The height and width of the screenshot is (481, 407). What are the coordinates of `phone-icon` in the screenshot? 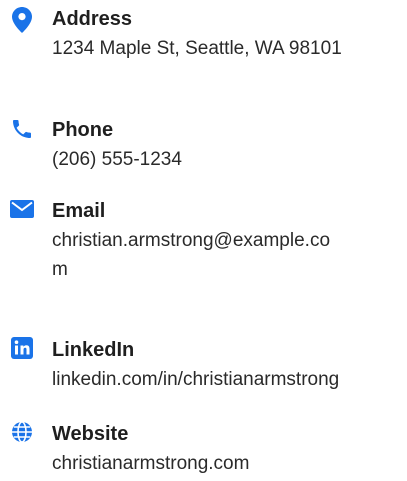 It's located at (22, 129).